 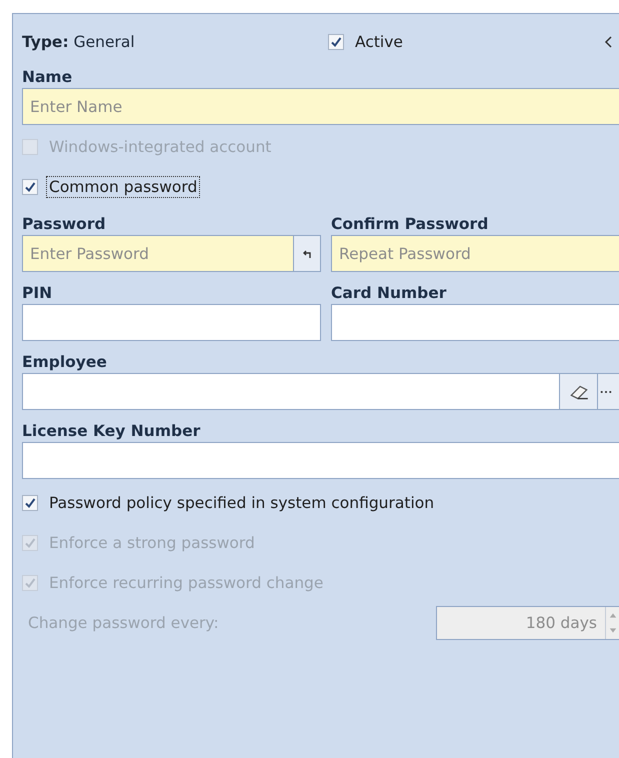 I want to click on license-key-label: License Key Number, so click(x=112, y=431).